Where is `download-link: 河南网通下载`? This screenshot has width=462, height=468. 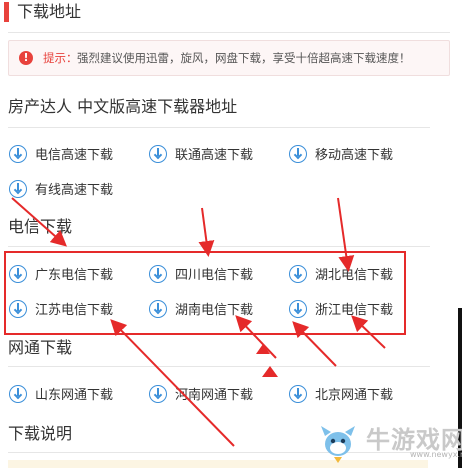 download-link: 河南网通下载 is located at coordinates (201, 393).